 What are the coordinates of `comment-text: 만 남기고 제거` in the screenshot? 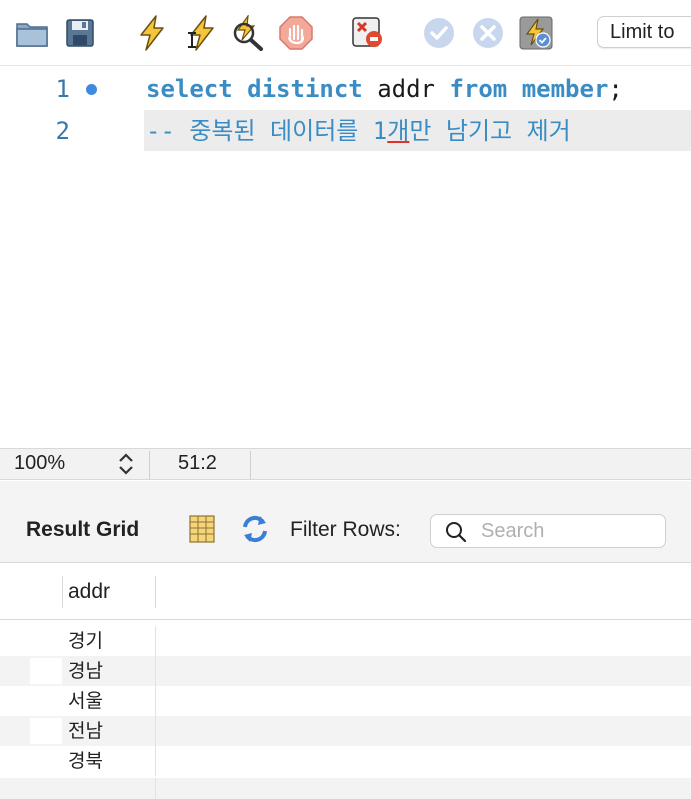 It's located at (490, 131).